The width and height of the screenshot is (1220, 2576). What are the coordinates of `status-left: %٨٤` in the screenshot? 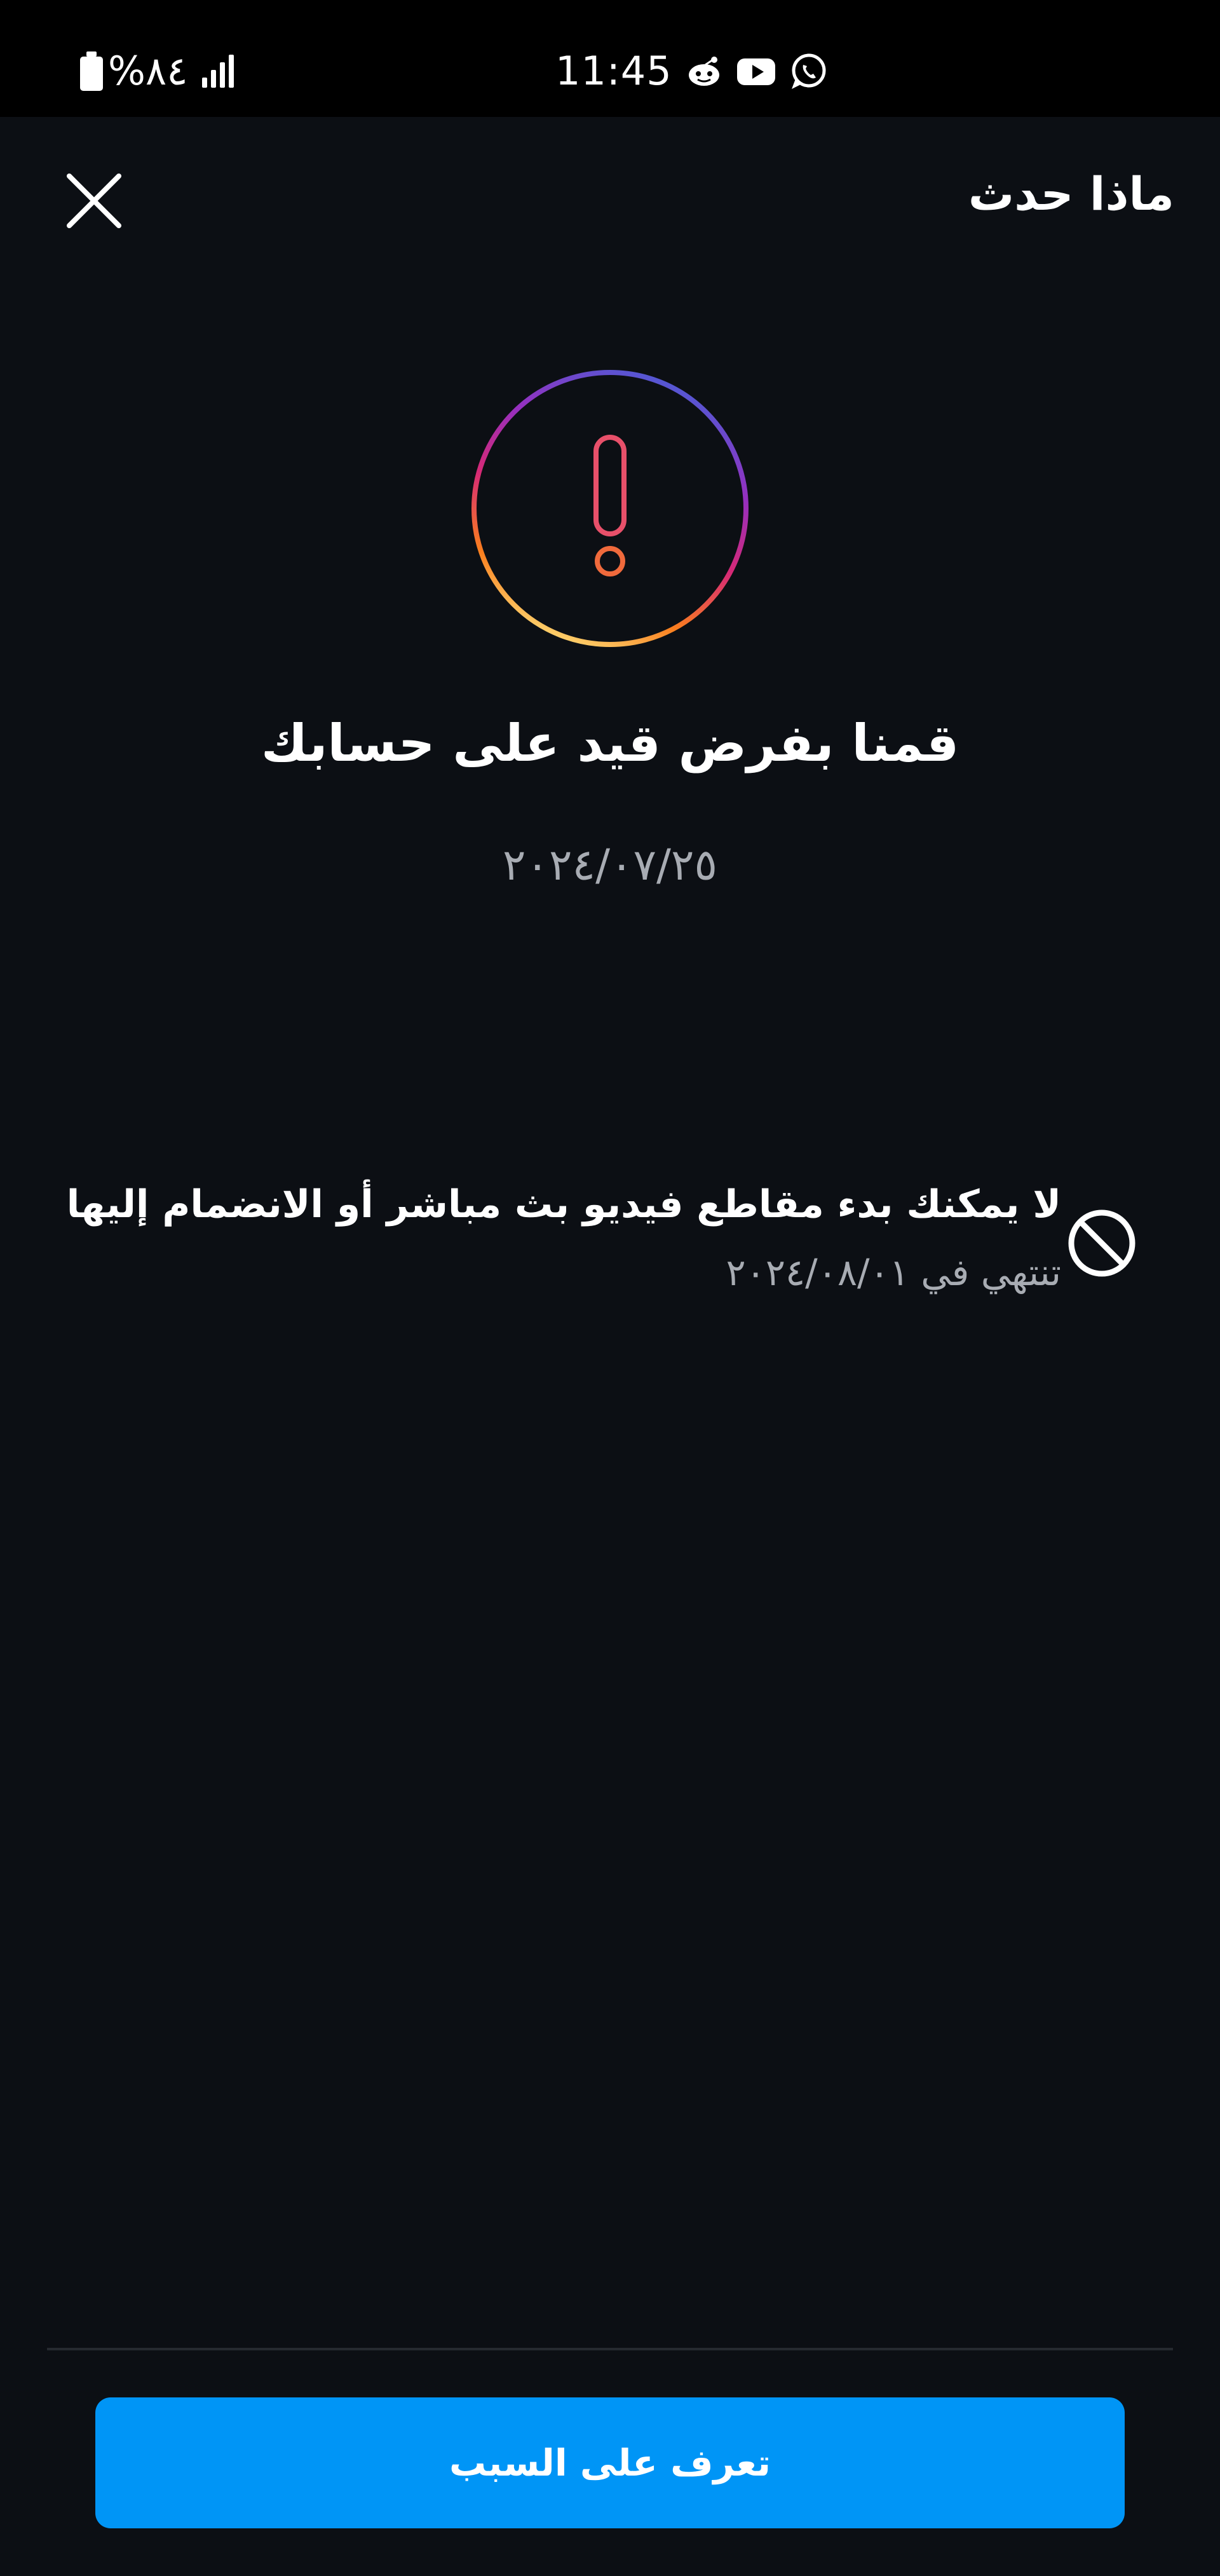 It's located at (159, 71).